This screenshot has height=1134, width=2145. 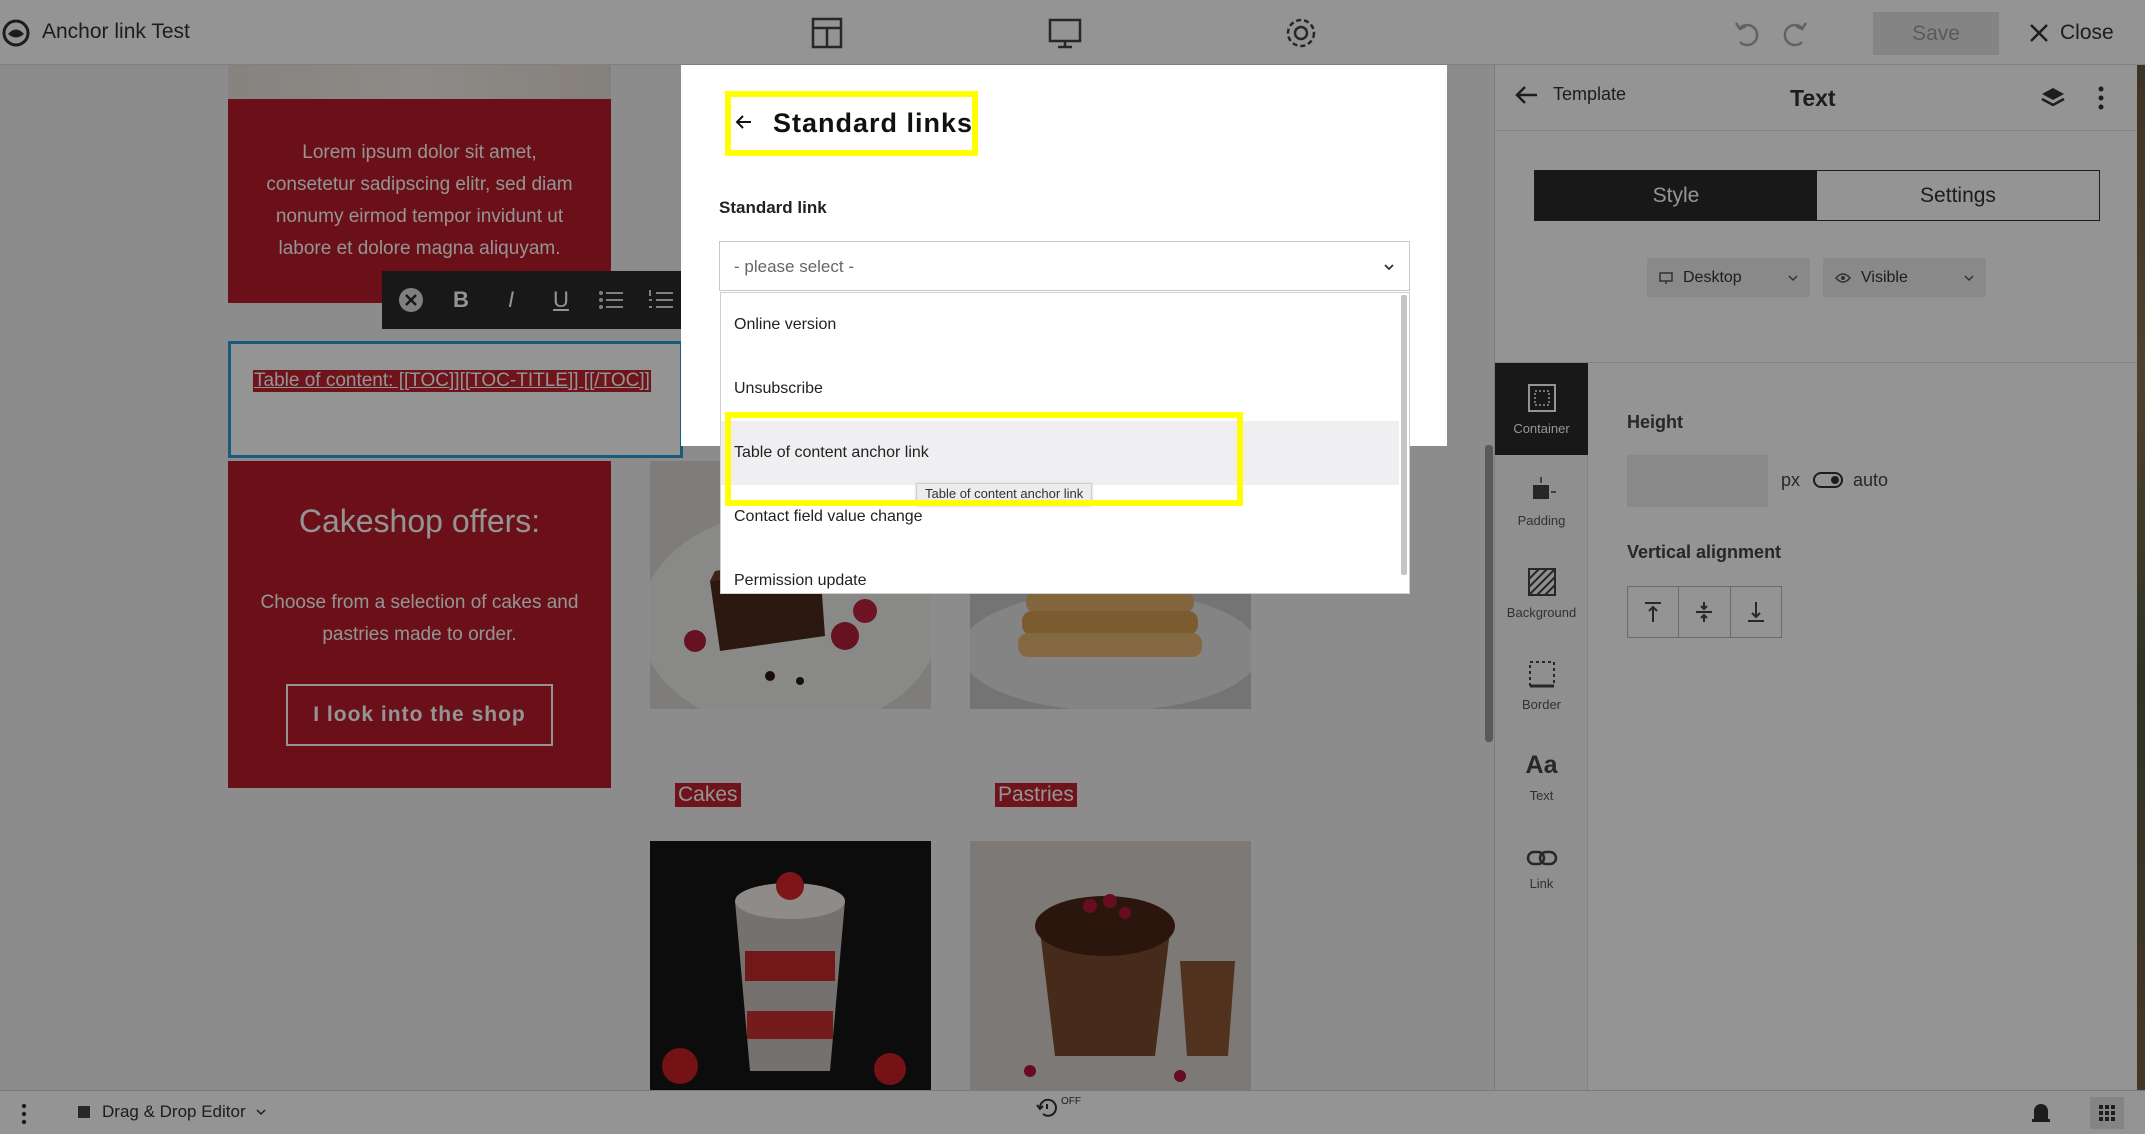 I want to click on select-placeholder: - please select -, so click(x=794, y=266).